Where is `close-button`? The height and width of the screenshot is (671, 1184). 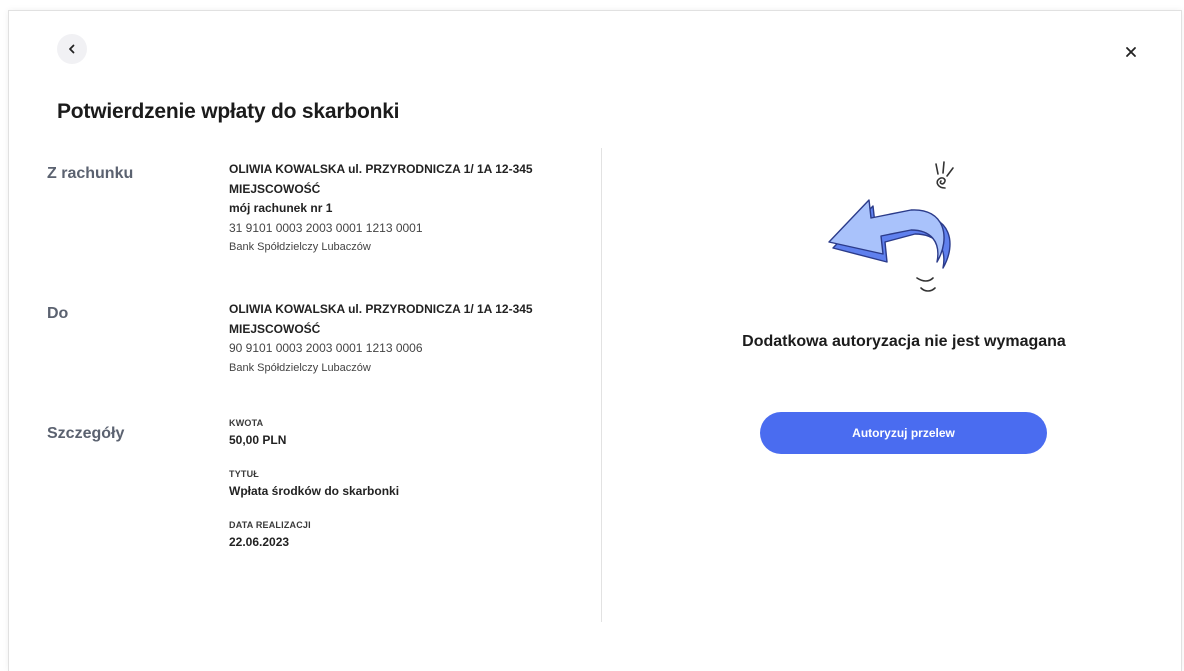 close-button is located at coordinates (1131, 52).